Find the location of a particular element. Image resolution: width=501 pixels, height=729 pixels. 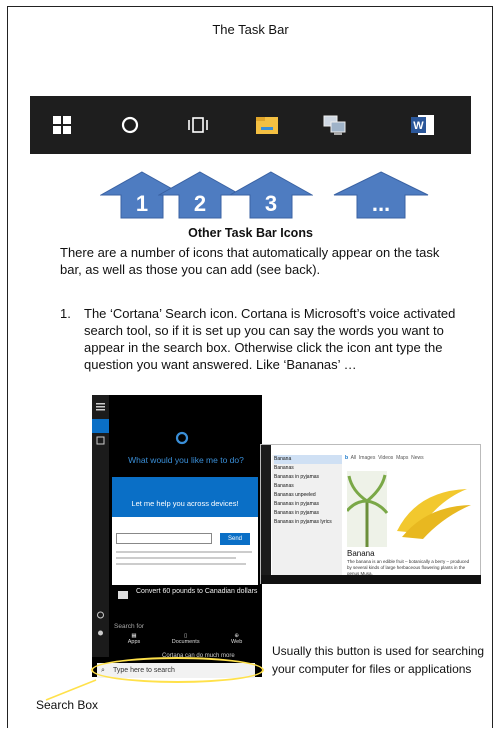

arrow-label: 3 is located at coordinates (271, 203).